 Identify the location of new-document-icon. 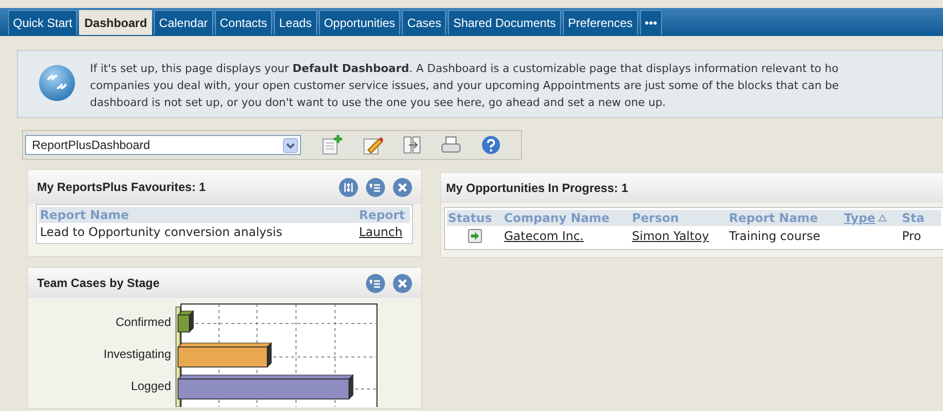
(332, 145).